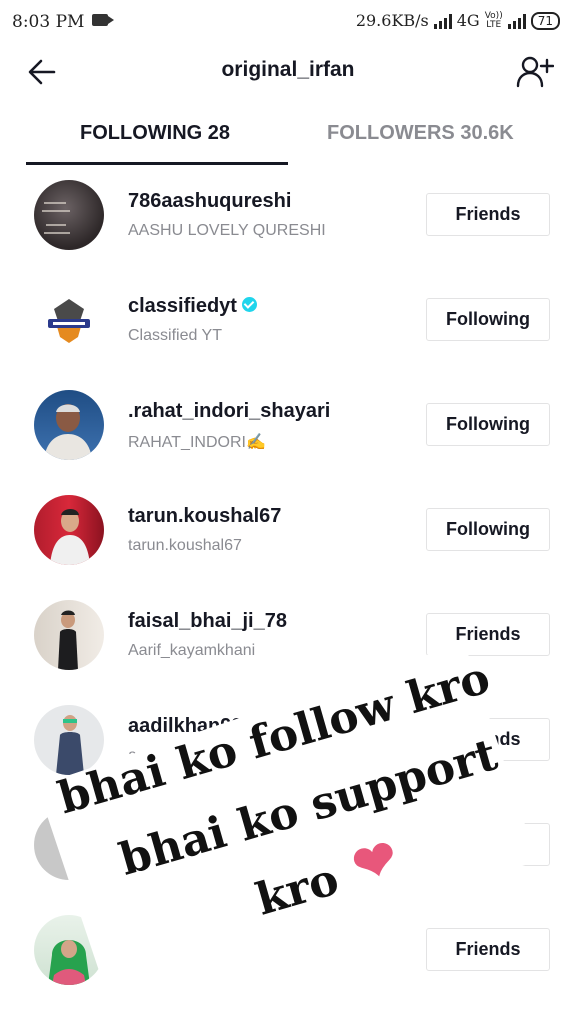 This screenshot has height=1024, width=576. Describe the element at coordinates (167, 965) in the screenshot. I see `nickname: jasmin 786` at that location.